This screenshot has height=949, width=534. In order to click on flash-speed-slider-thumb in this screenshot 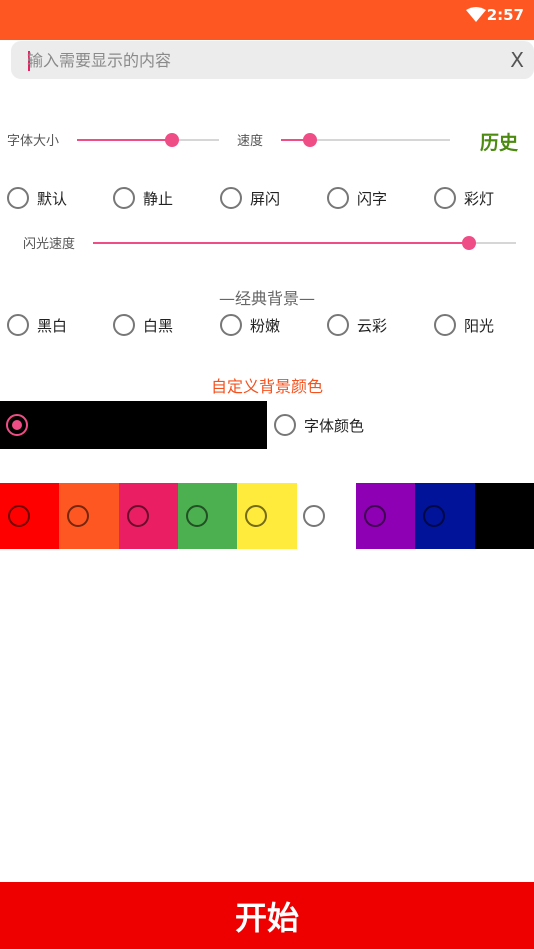, I will do `click(469, 243)`.